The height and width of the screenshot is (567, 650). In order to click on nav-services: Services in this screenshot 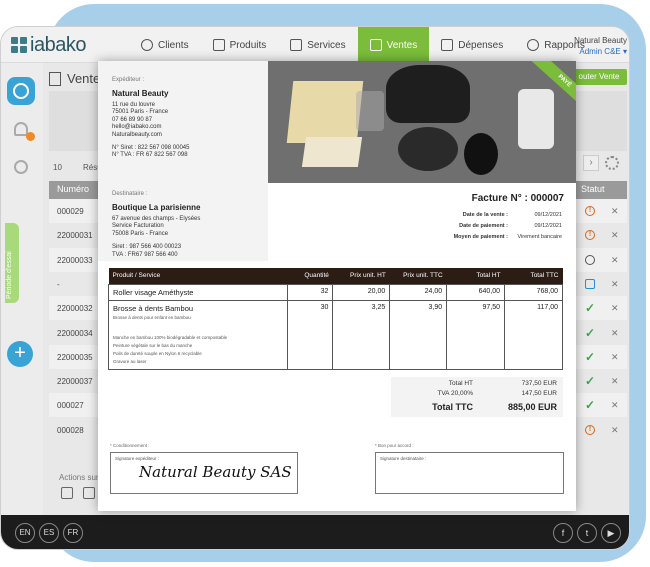, I will do `click(317, 45)`.